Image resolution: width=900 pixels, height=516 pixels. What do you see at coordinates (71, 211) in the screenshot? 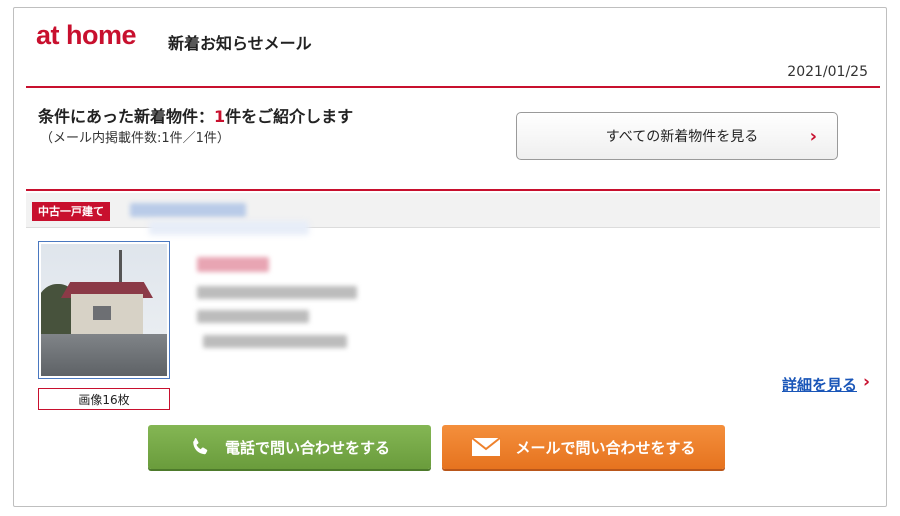
I see `property-type-badge: 中古一戸建て` at bounding box center [71, 211].